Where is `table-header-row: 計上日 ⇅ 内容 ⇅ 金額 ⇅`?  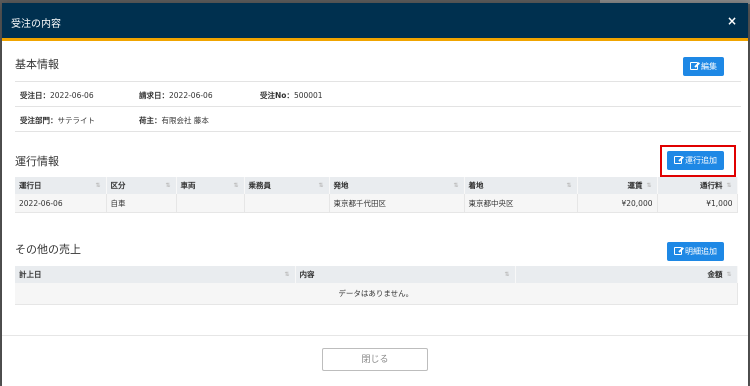
table-header-row: 計上日 ⇅ 内容 ⇅ 金額 ⇅ is located at coordinates (376, 274).